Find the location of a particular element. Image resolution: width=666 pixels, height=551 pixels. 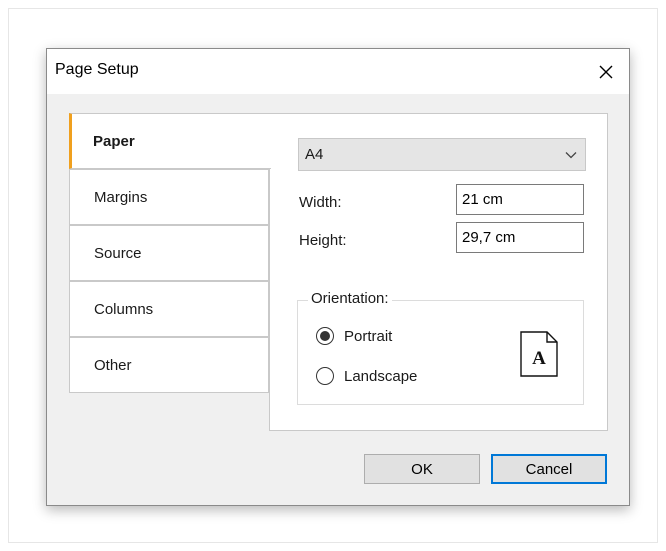

paper-size-select: A4 is located at coordinates (442, 154).